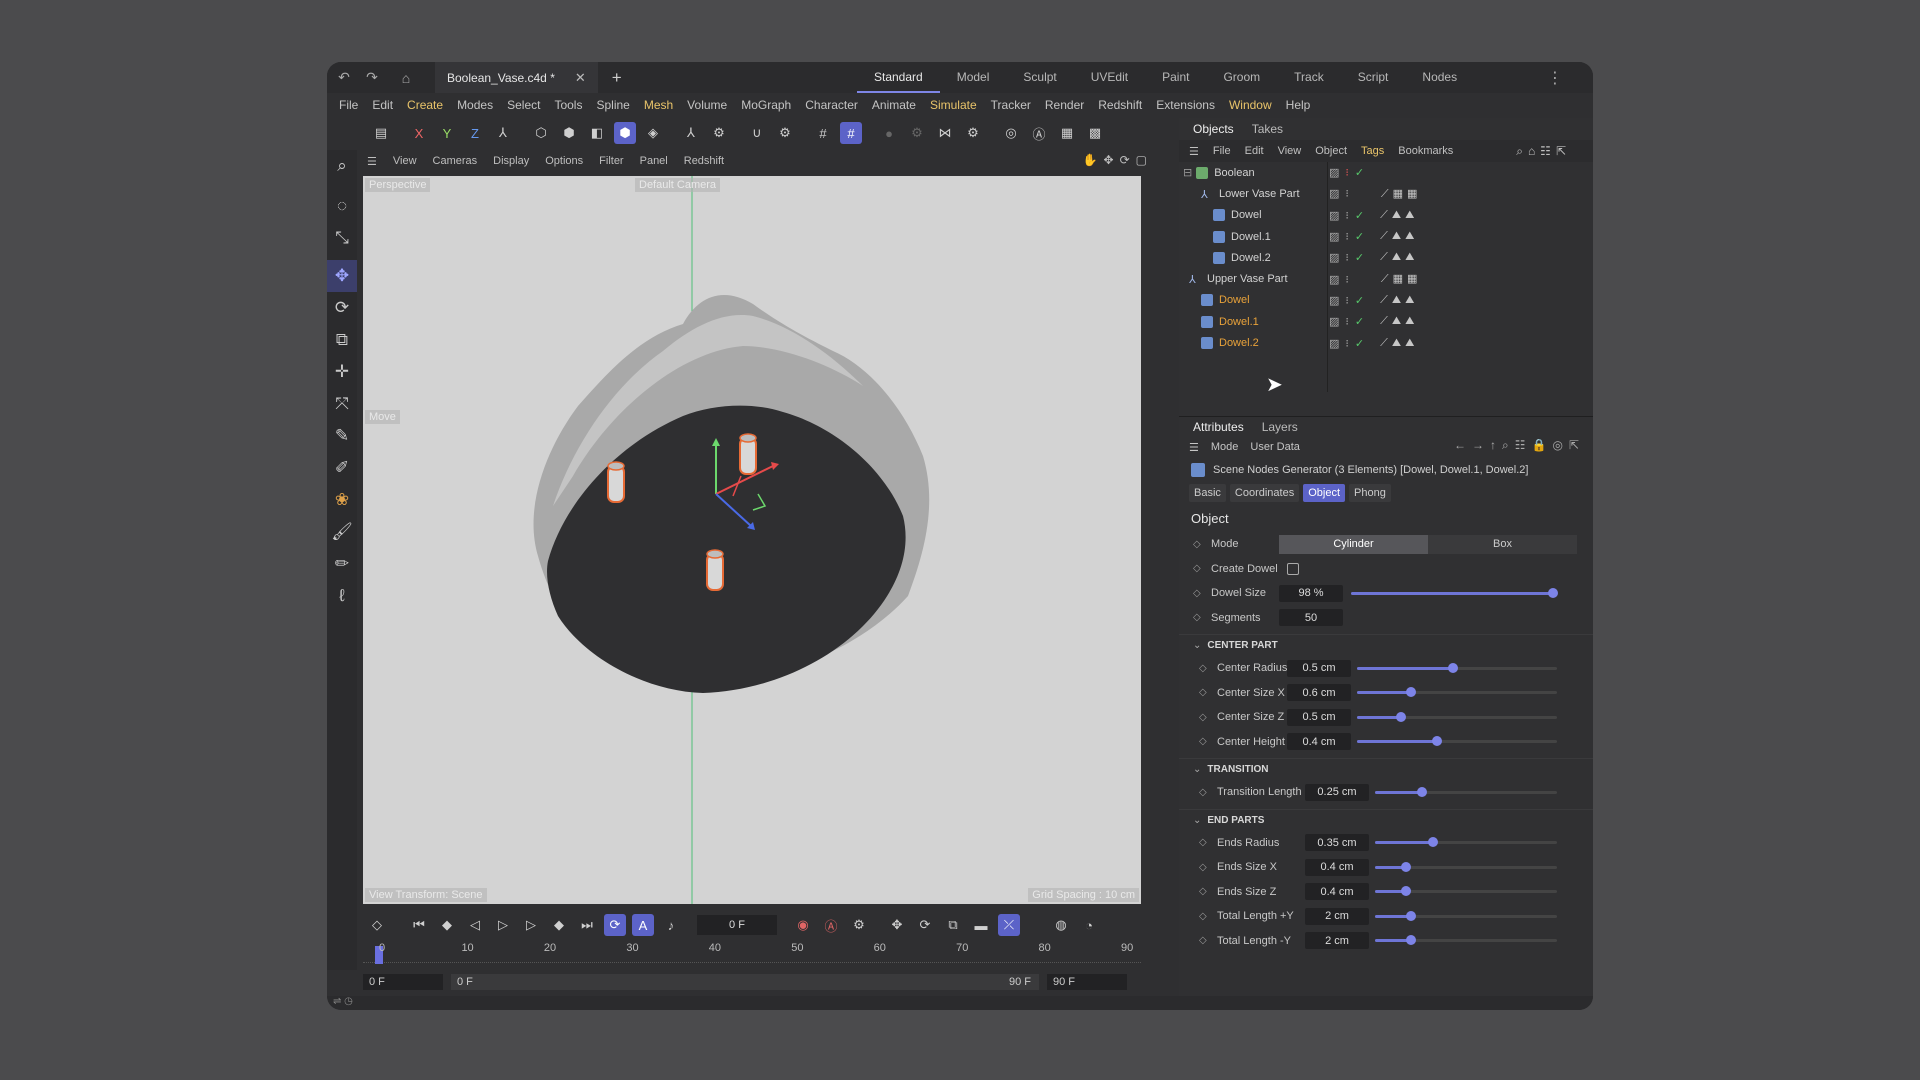 The image size is (1920, 1080). What do you see at coordinates (973, 133) in the screenshot?
I see `symmetry-settings-icon: ⚙` at bounding box center [973, 133].